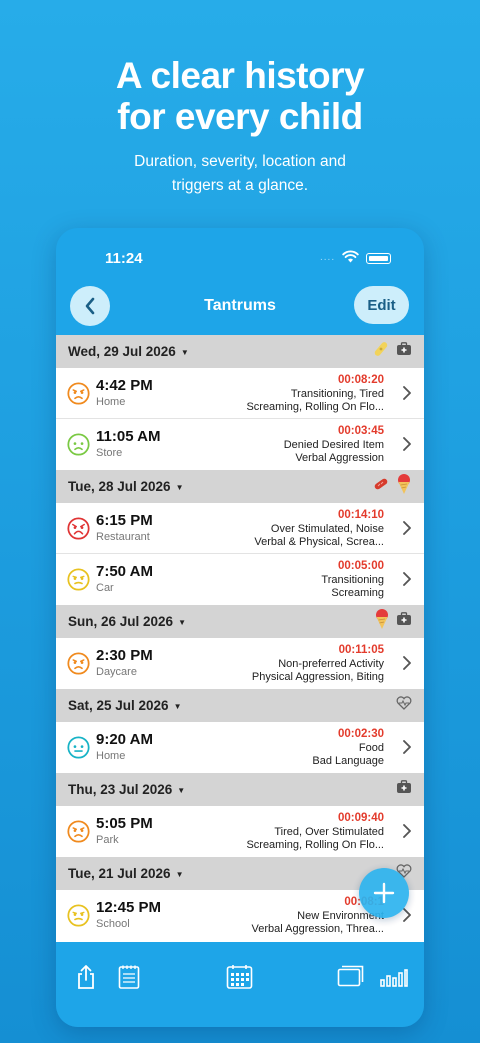 The width and height of the screenshot is (480, 1043). What do you see at coordinates (333, 445) in the screenshot?
I see `tantrum-triggers: Denied Desired Item` at bounding box center [333, 445].